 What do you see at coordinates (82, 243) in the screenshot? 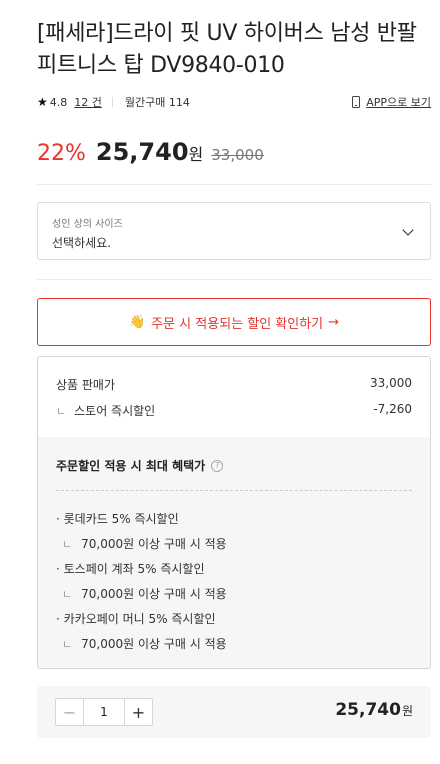
I see `size-select-value: 선택하세요.` at bounding box center [82, 243].